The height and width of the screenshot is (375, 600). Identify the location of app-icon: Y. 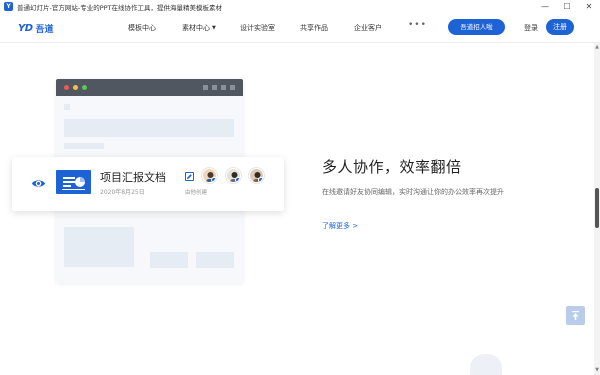
(8, 6).